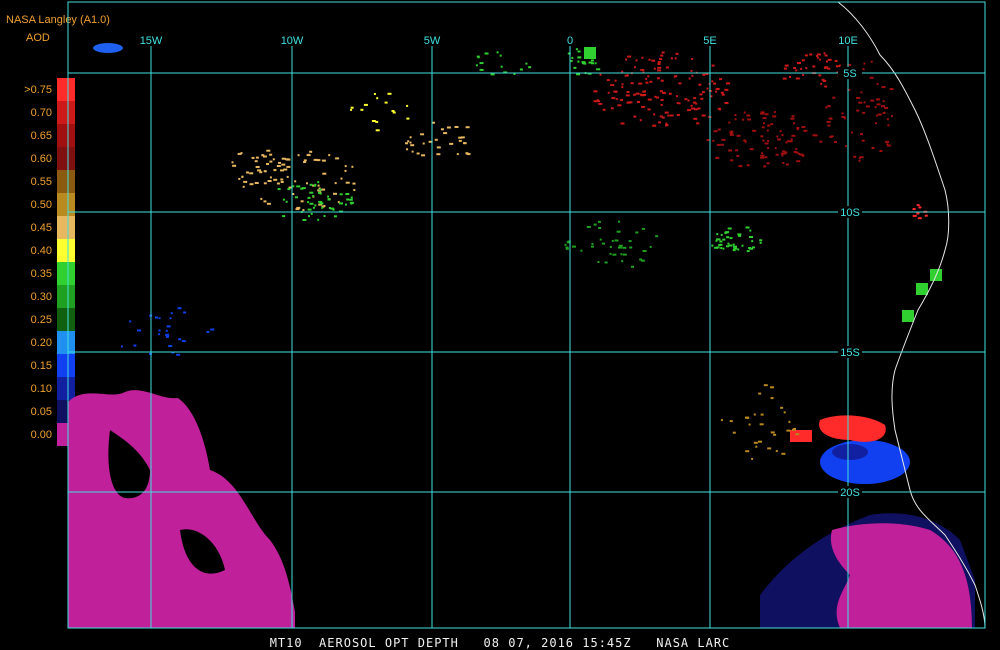  I want to click on longitude-label: 10E, so click(848, 41).